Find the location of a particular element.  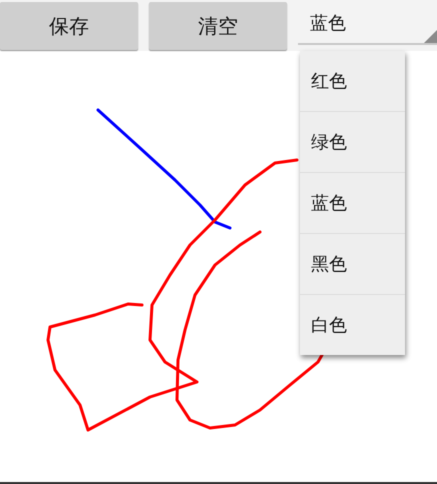

menu-item: 白色 is located at coordinates (352, 325).